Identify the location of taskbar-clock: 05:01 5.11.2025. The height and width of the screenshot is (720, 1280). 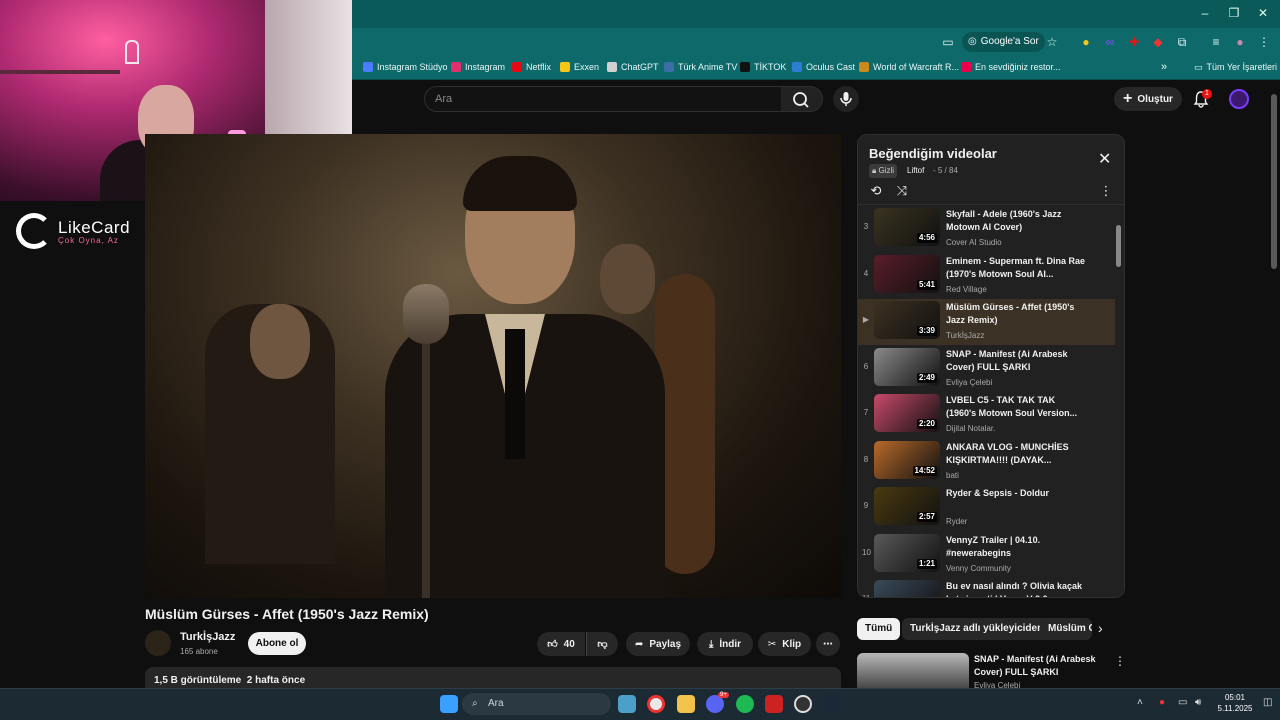
(1235, 703).